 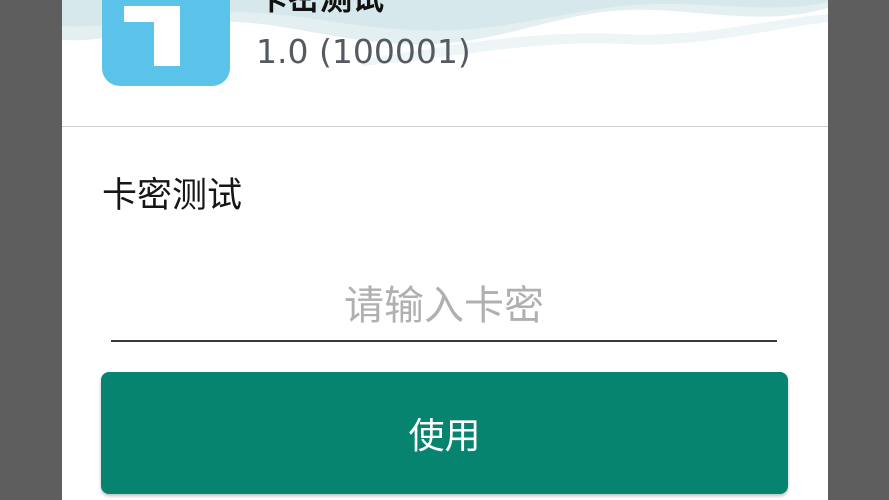 What do you see at coordinates (445, 126) in the screenshot?
I see `header-divider` at bounding box center [445, 126].